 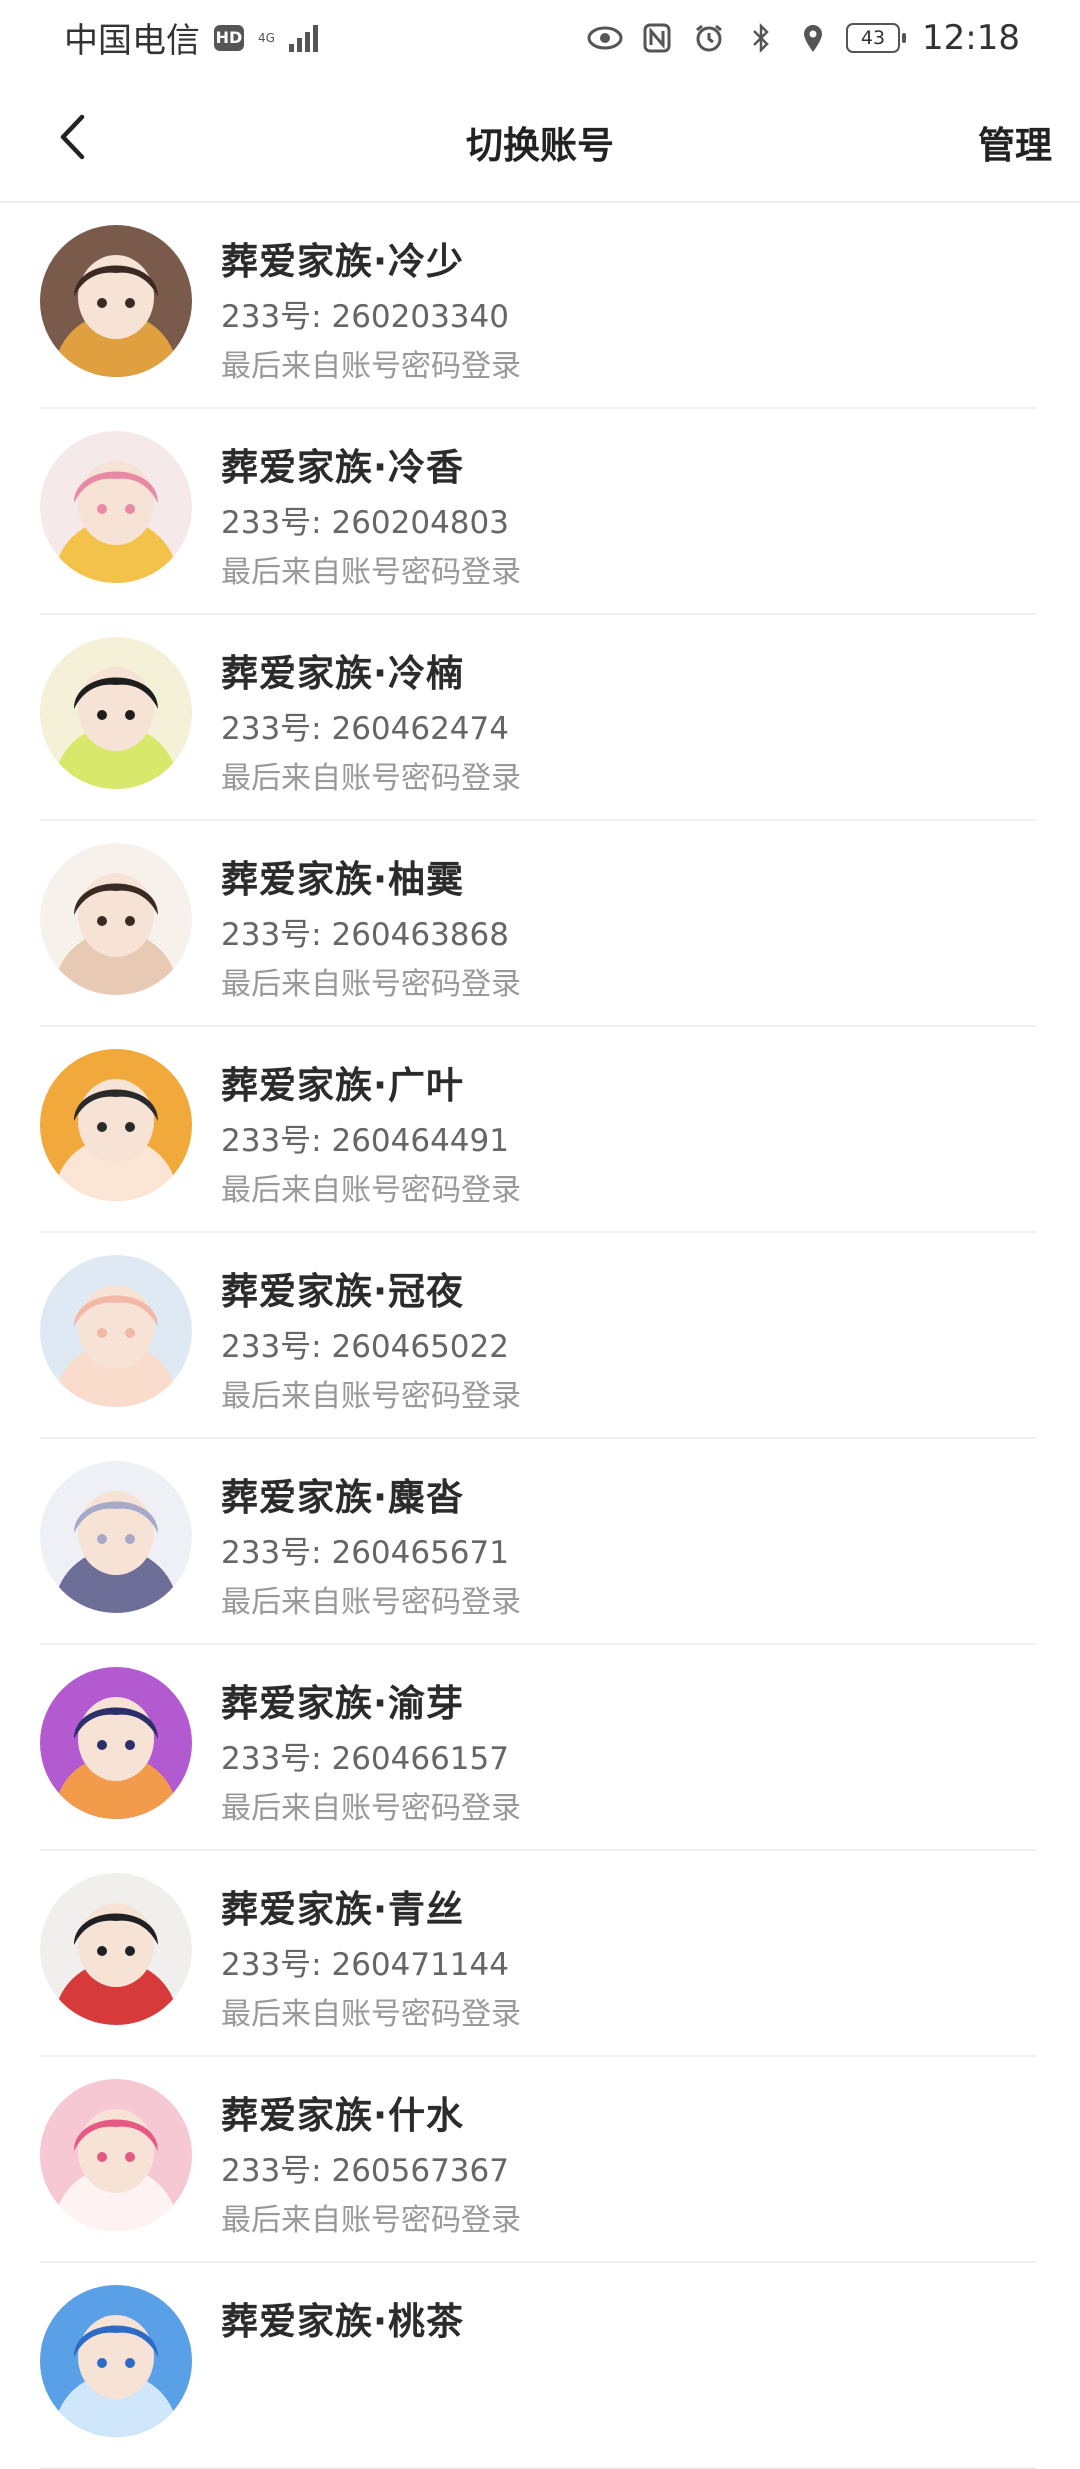 What do you see at coordinates (605, 38) in the screenshot?
I see `eye-icon` at bounding box center [605, 38].